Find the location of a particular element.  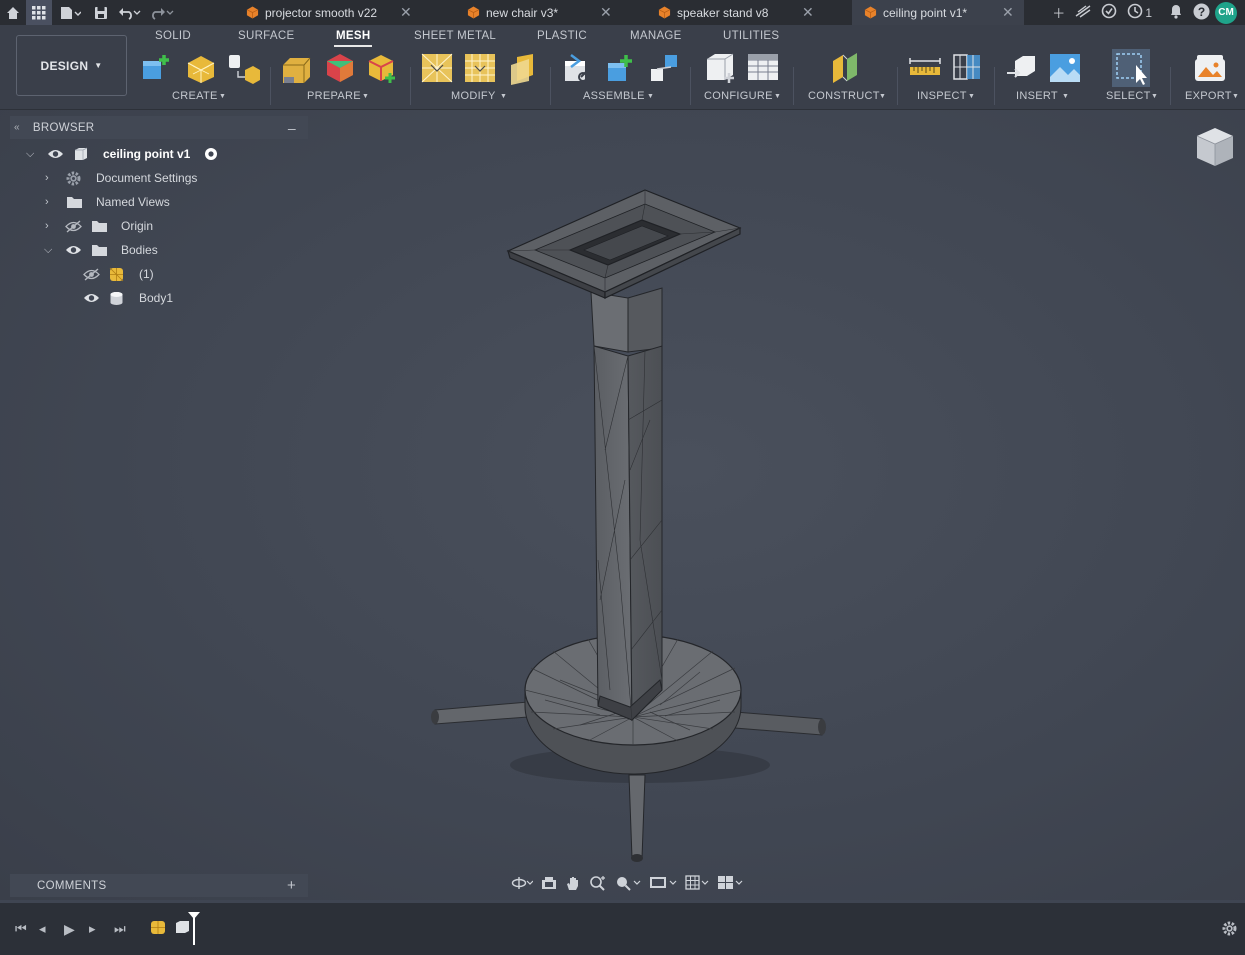

create-configured-design-icon is located at coordinates (720, 68).